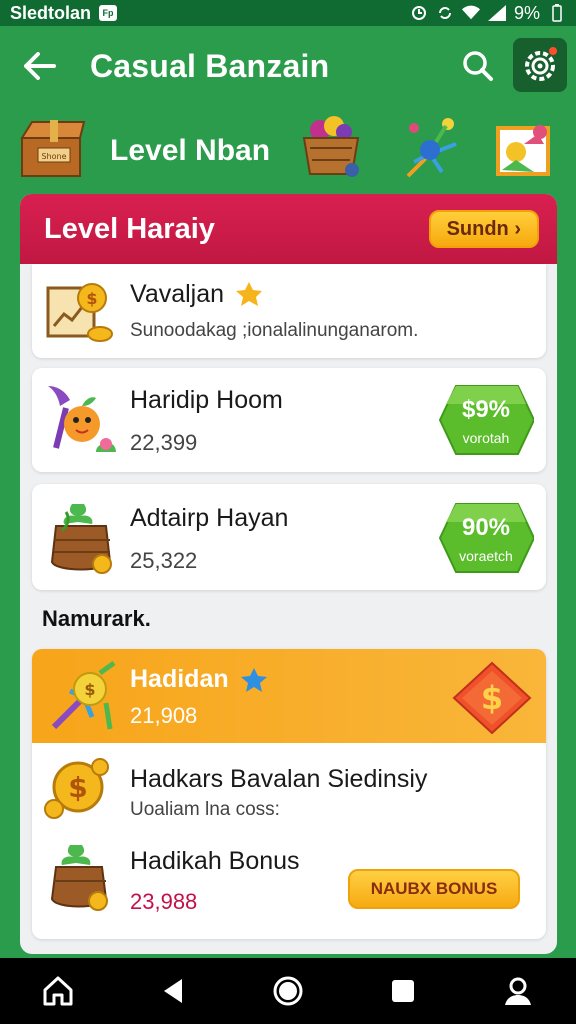 The image size is (576, 1024). I want to click on level-row: Shone Level Nban, so click(288, 150).